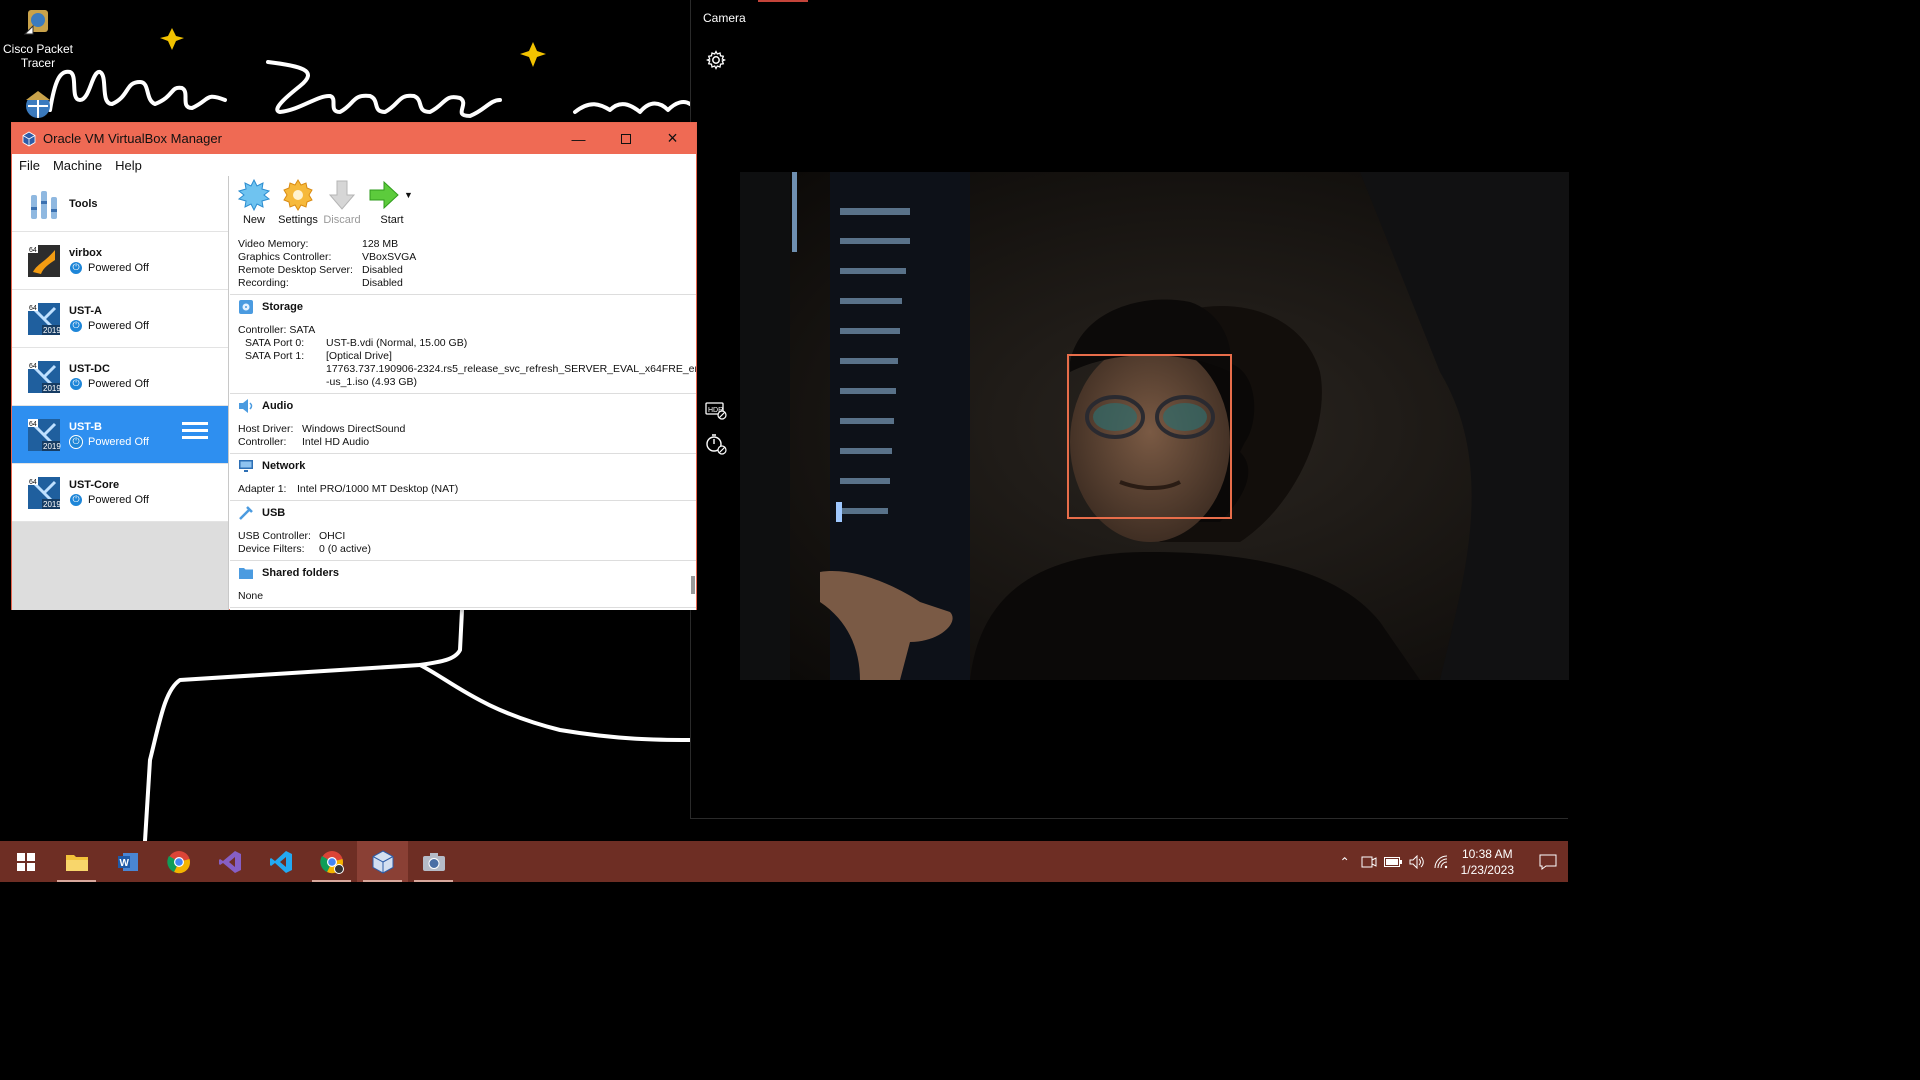  I want to click on new-icon, so click(254, 195).